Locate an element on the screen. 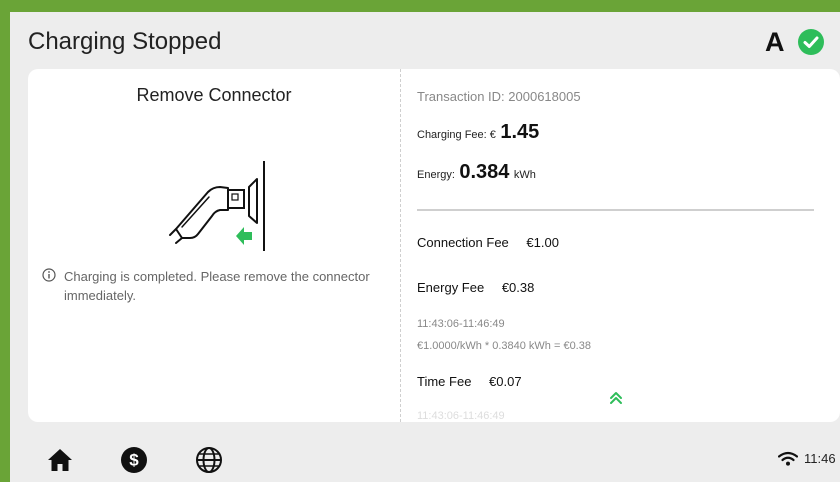 The image size is (840, 482). connection-fee-row: Connection Fee €1.00 is located at coordinates (488, 242).